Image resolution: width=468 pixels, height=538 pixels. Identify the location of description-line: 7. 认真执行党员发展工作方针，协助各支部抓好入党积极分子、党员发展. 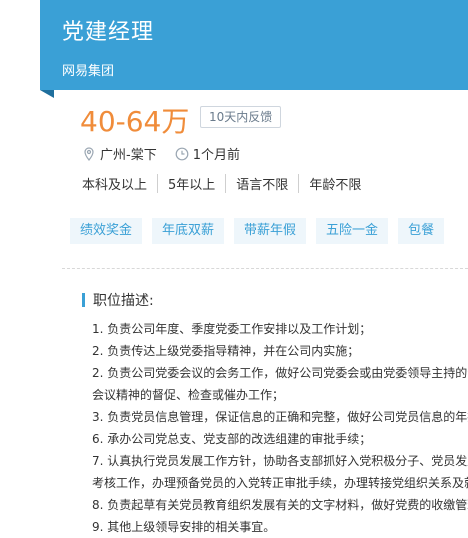
(280, 461).